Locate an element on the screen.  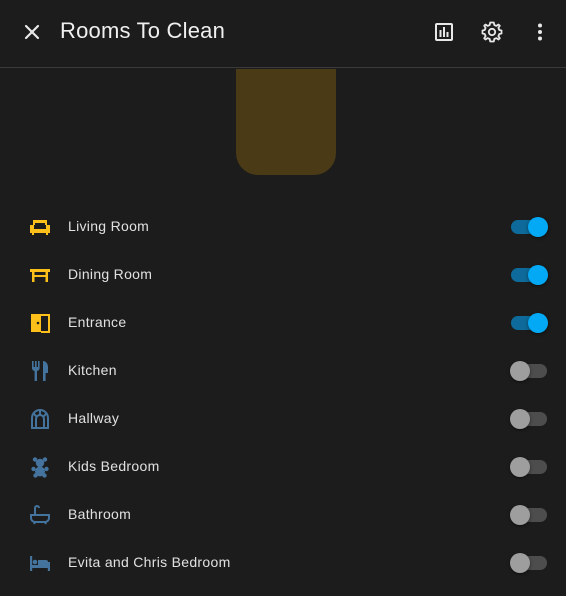
room-label: Kids Bedroom is located at coordinates (114, 466).